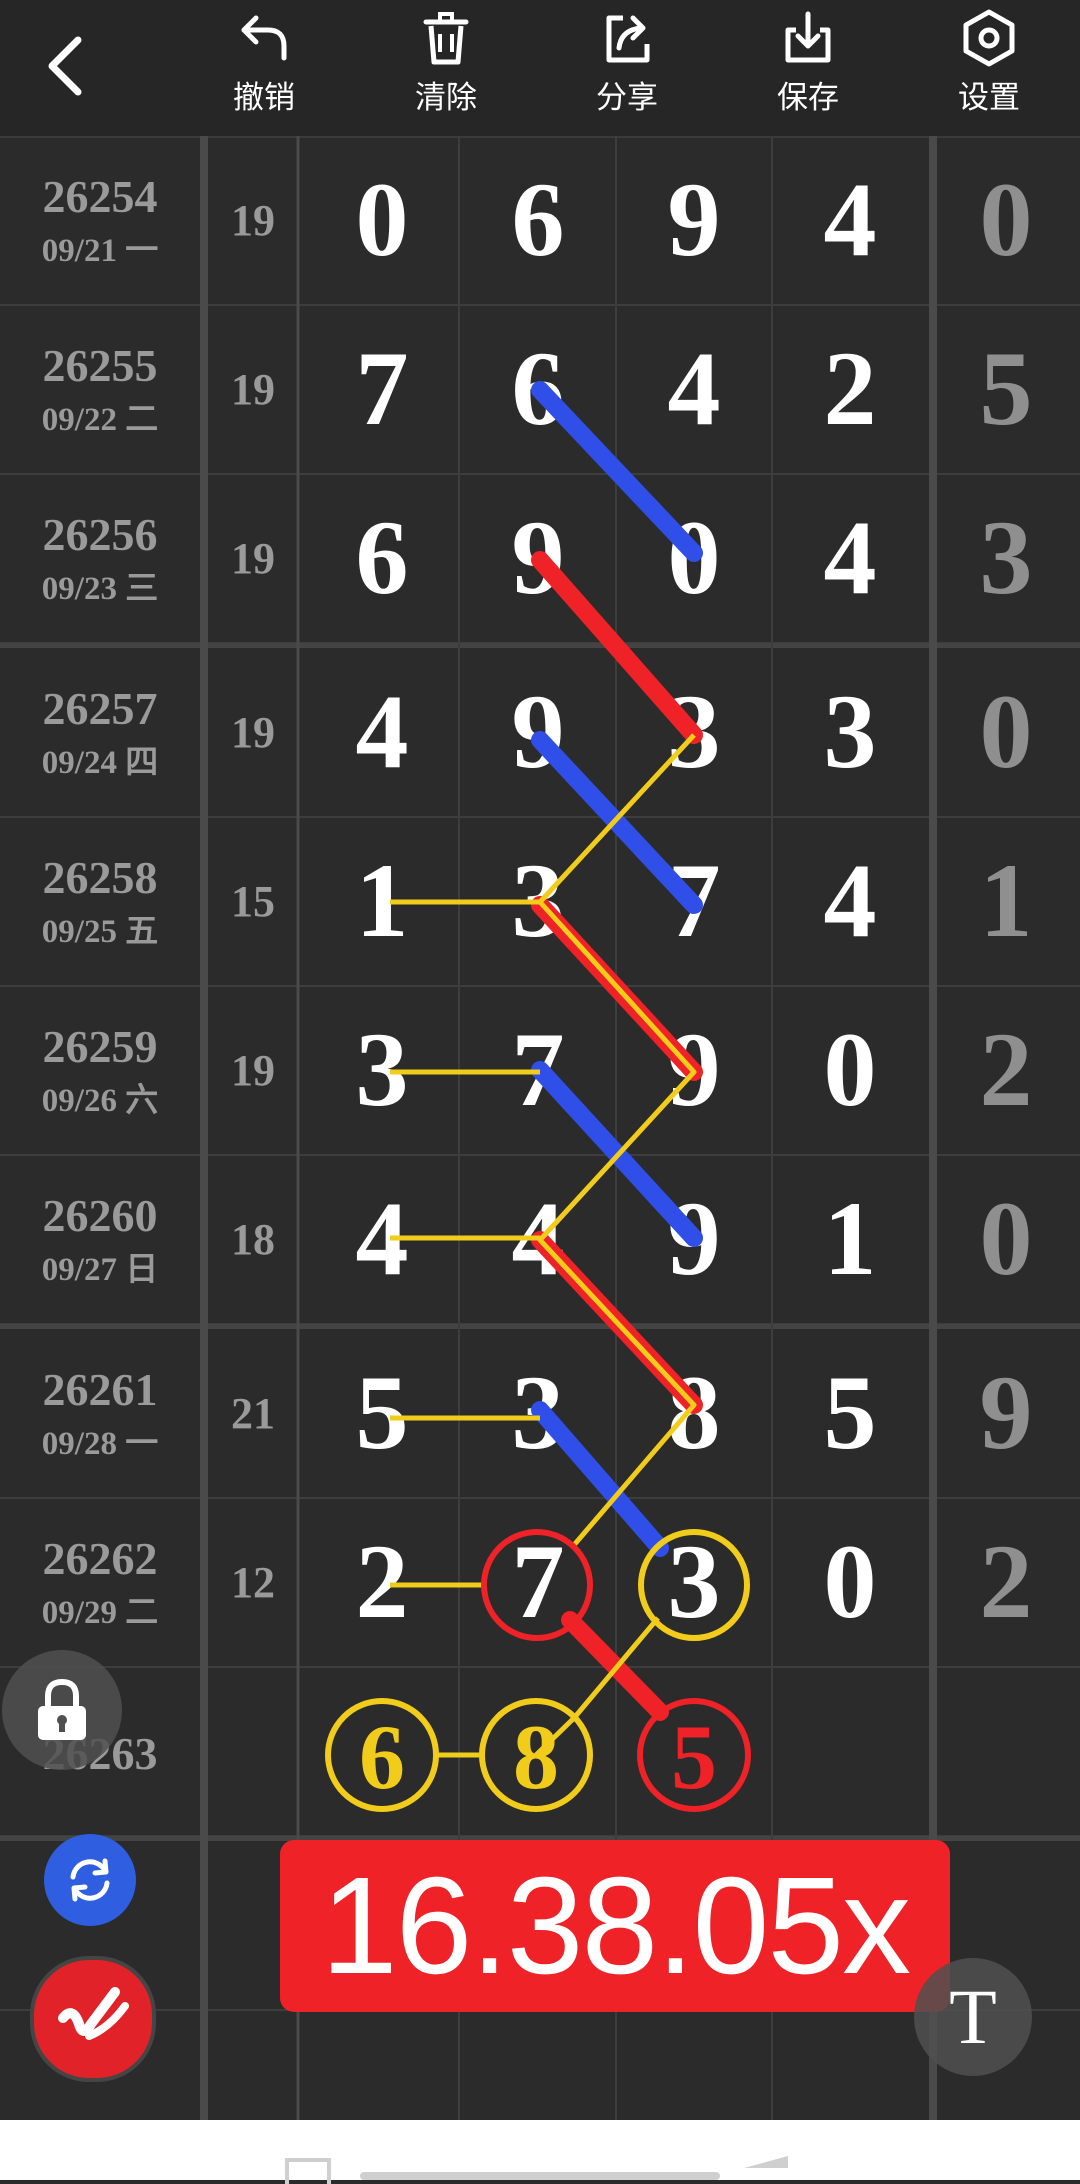 The image size is (1080, 2184). Describe the element at coordinates (100, 708) in the screenshot. I see `issue-number: 26257` at that location.